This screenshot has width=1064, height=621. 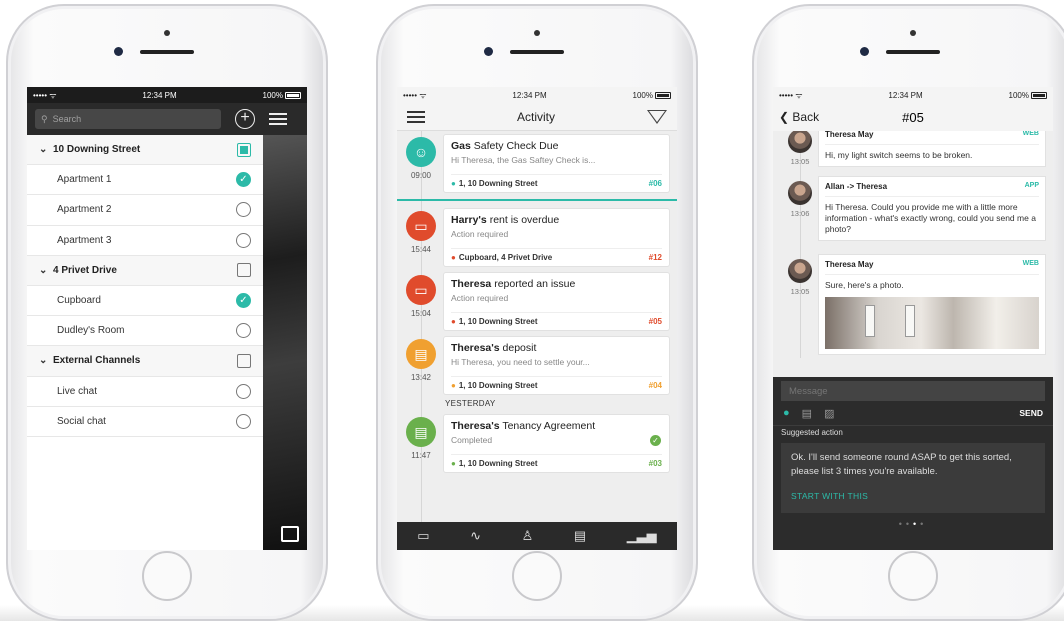 I want to click on activity-ref: #05, so click(x=655, y=321).